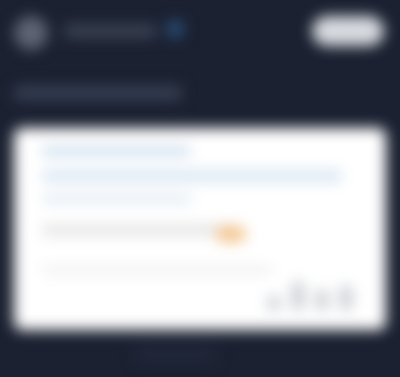 This screenshot has height=377, width=400. What do you see at coordinates (31, 33) in the screenshot?
I see `avatar` at bounding box center [31, 33].